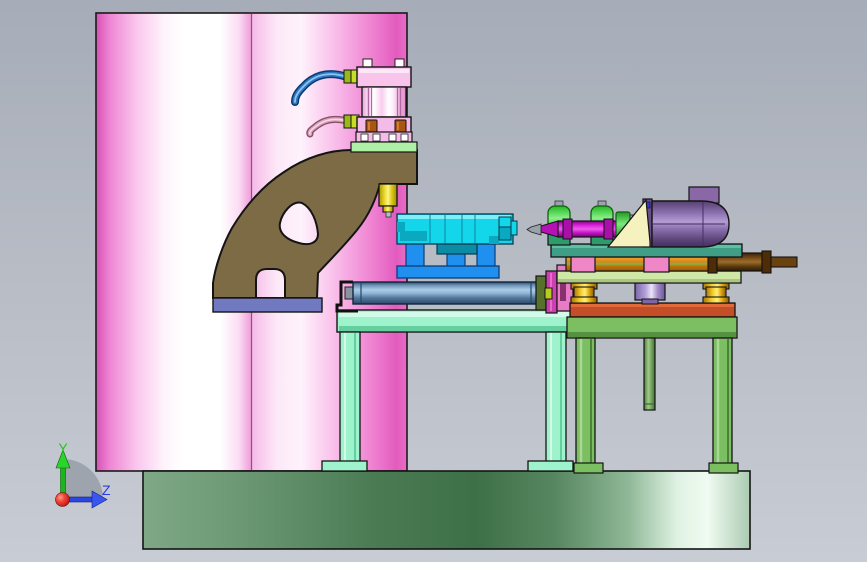 The image size is (867, 562). I want to click on brown-cylinder-rod, so click(784, 262).